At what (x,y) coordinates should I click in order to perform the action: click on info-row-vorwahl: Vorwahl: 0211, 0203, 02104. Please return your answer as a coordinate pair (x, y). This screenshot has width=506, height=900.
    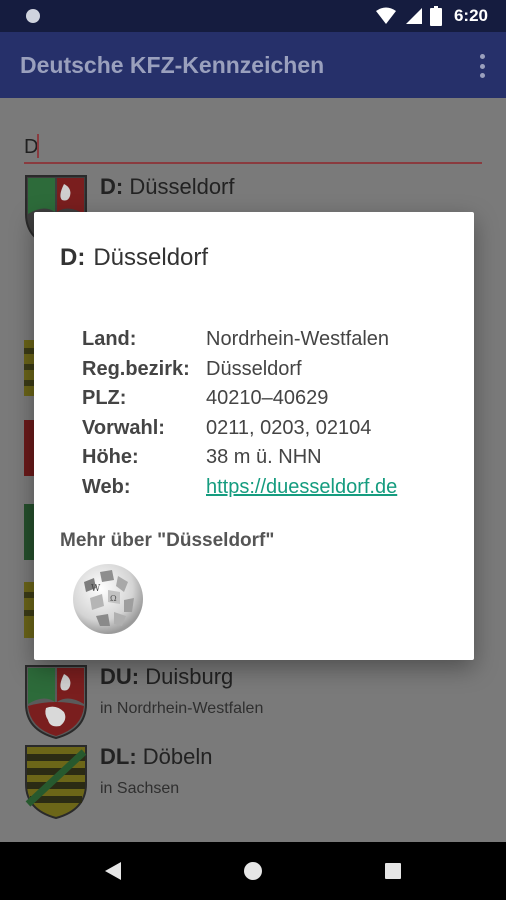
    Looking at the image, I should click on (227, 427).